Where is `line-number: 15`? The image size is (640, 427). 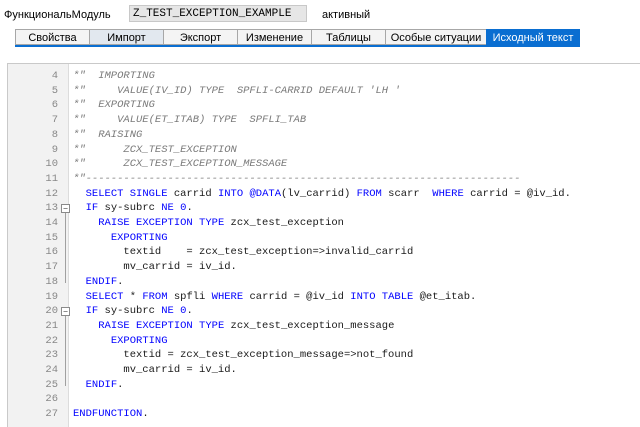
line-number: 15 is located at coordinates (51, 237).